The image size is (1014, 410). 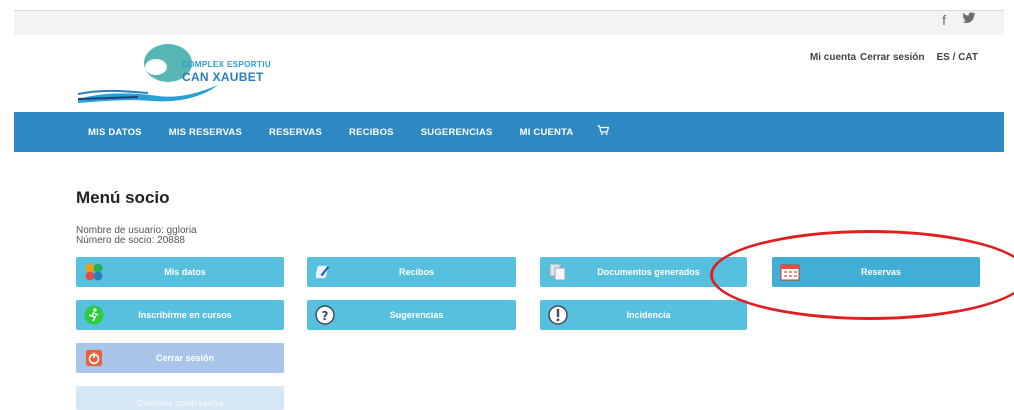 I want to click on mis-datos-button: Mis datos, so click(x=180, y=272).